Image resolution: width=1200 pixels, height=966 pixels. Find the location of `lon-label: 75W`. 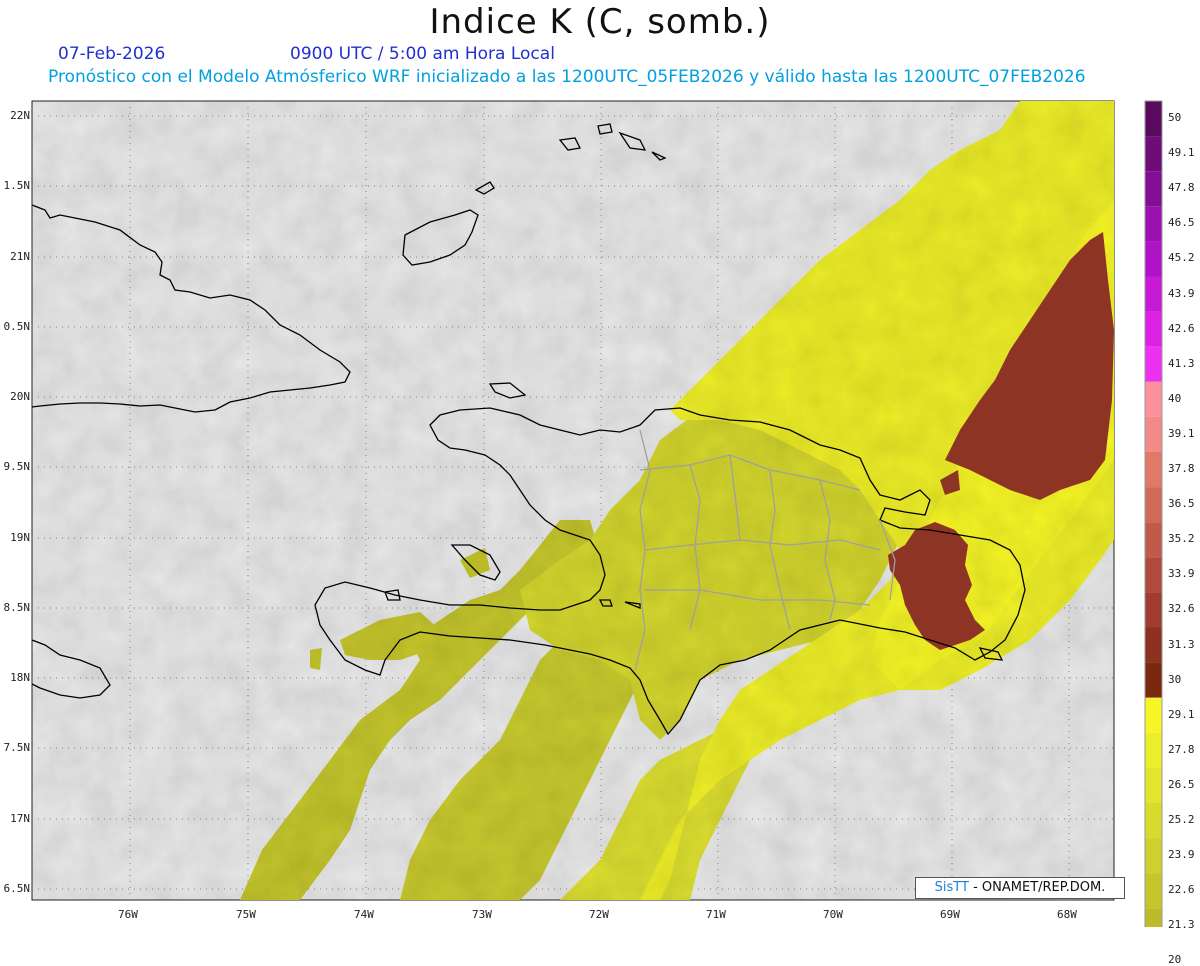

lon-label: 75W is located at coordinates (246, 914).